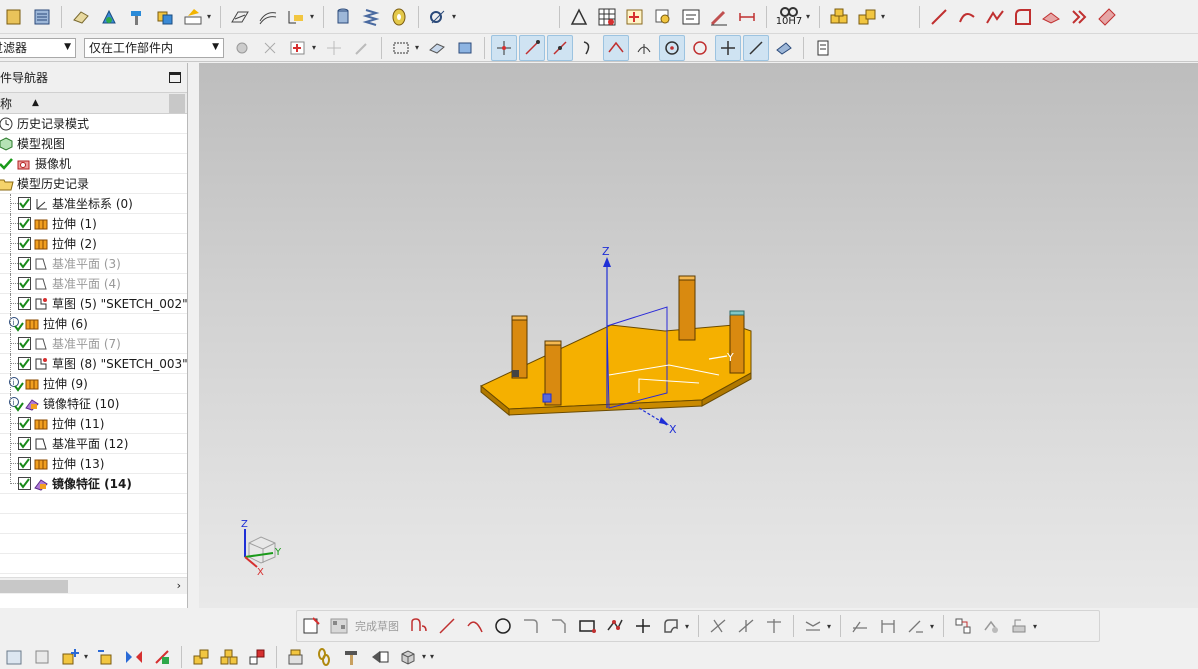 This screenshot has height=669, width=1198. I want to click on quick-extend-icon, so click(746, 626).